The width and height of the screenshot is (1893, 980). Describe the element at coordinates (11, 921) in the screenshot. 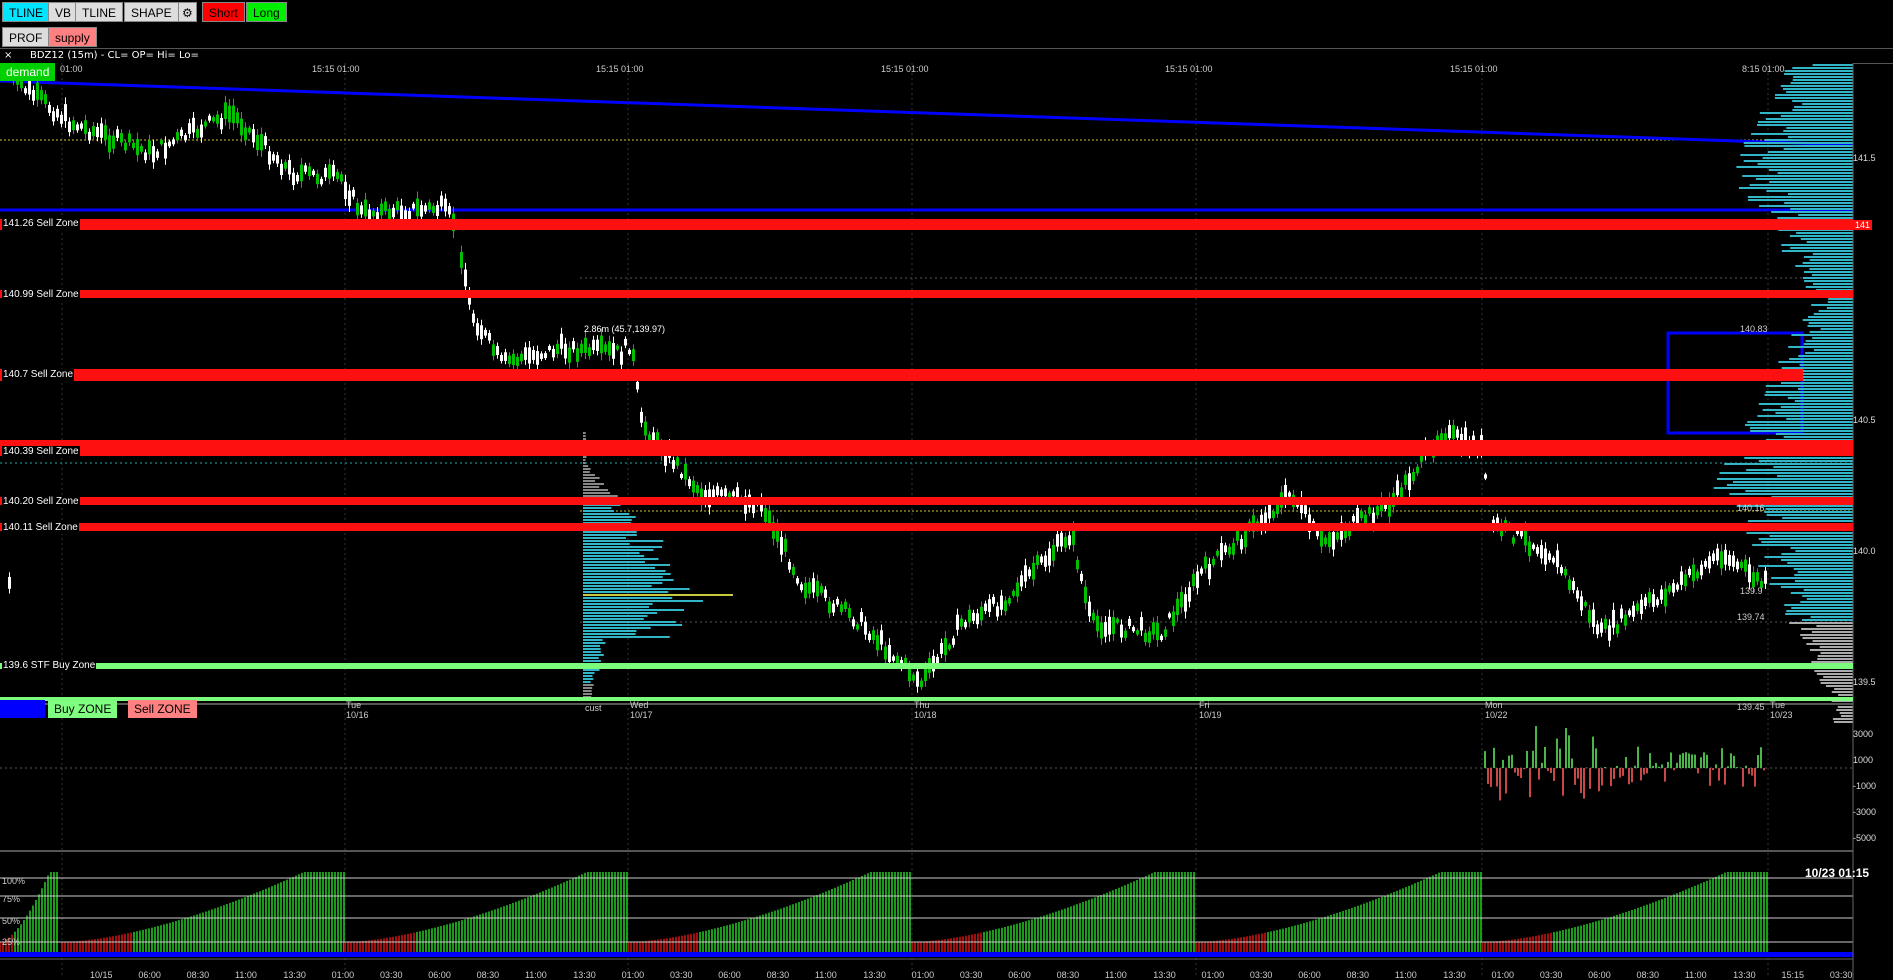

I see `pct-label: 50%` at that location.